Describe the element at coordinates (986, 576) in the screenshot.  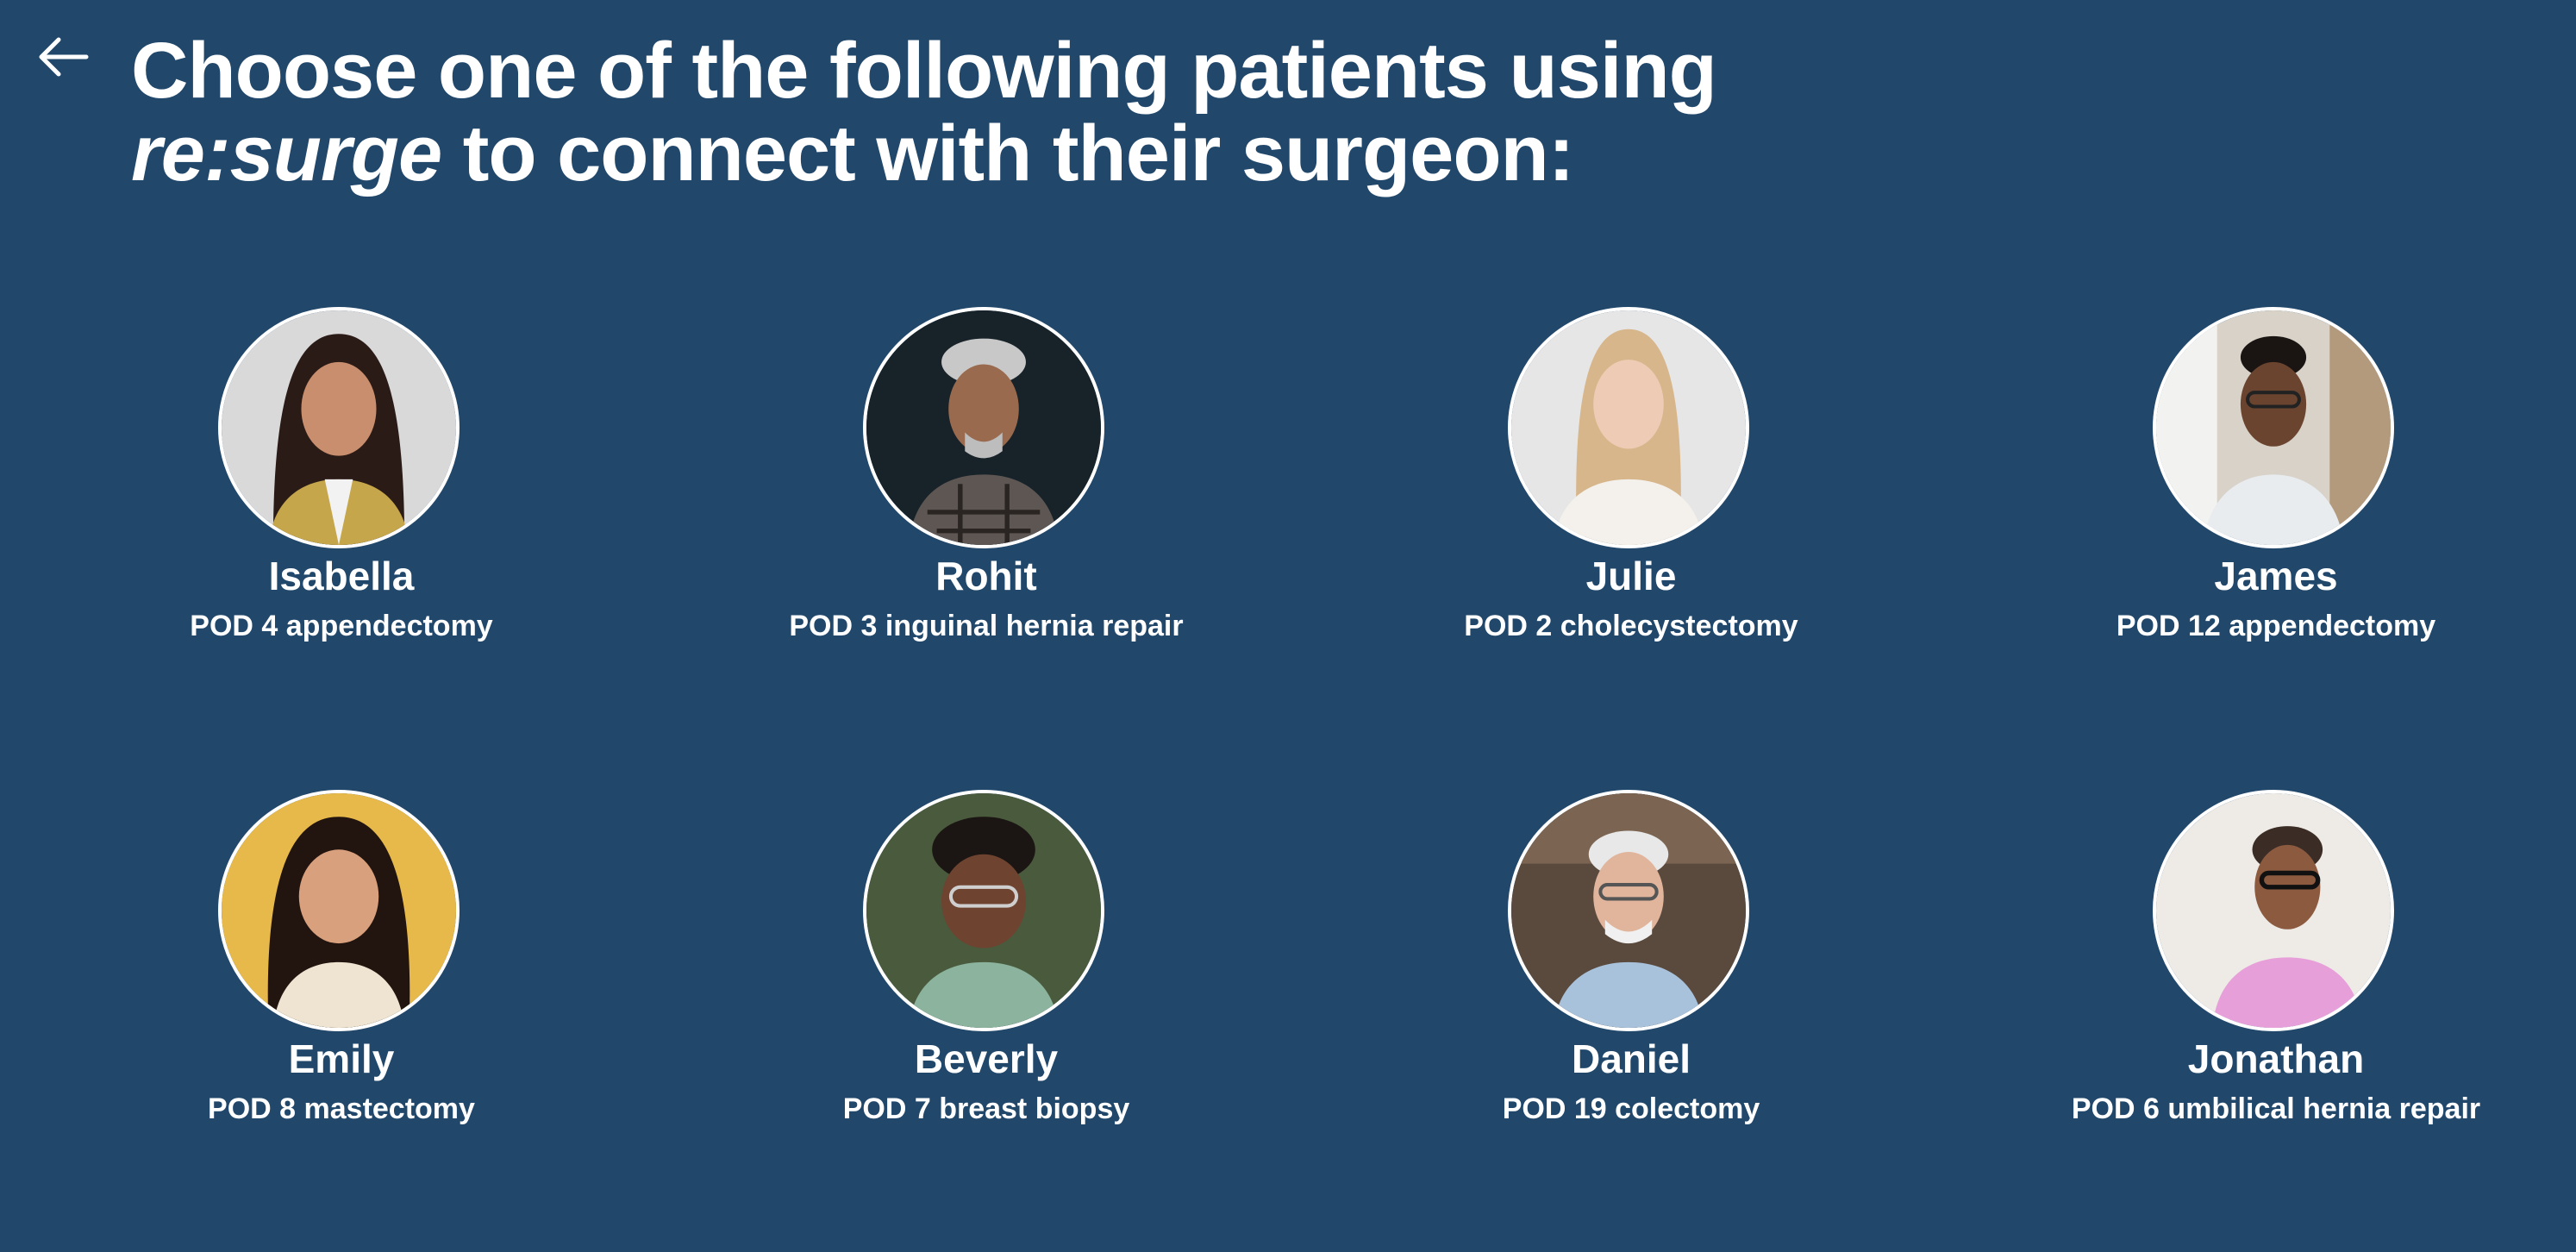
I see `patient-name: Rohit` at that location.